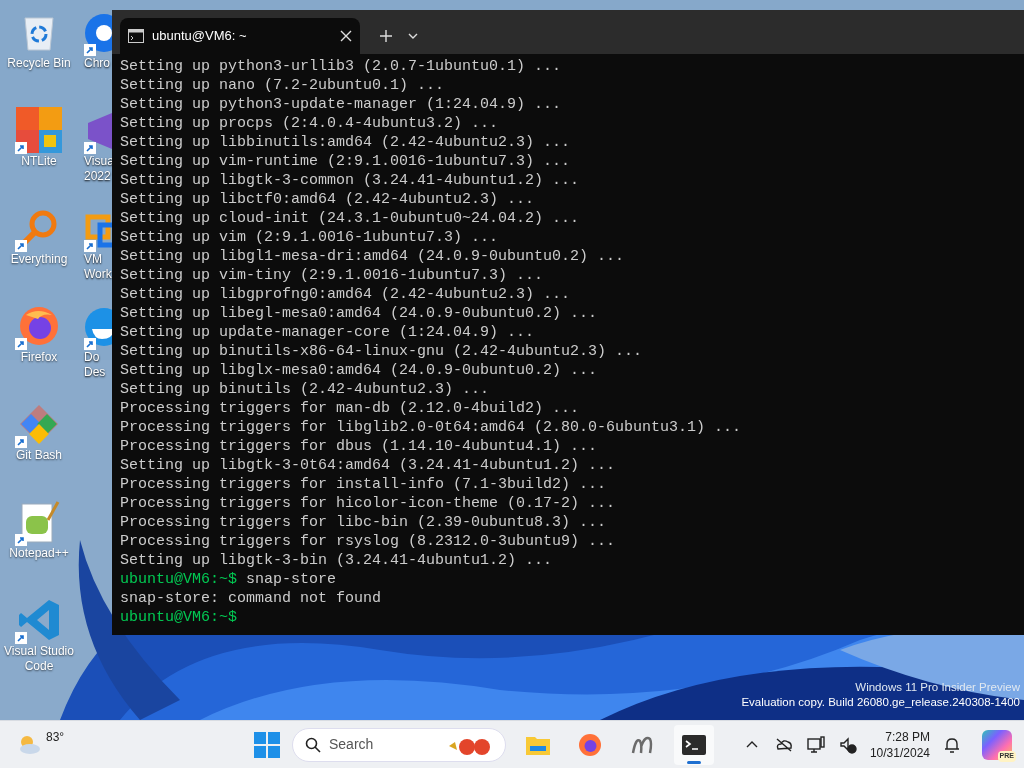 The height and width of the screenshot is (768, 1024). Describe the element at coordinates (313, 744) in the screenshot. I see `search-icon` at that location.